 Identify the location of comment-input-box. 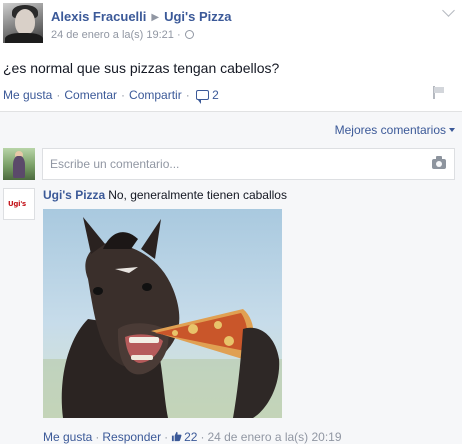
(248, 164).